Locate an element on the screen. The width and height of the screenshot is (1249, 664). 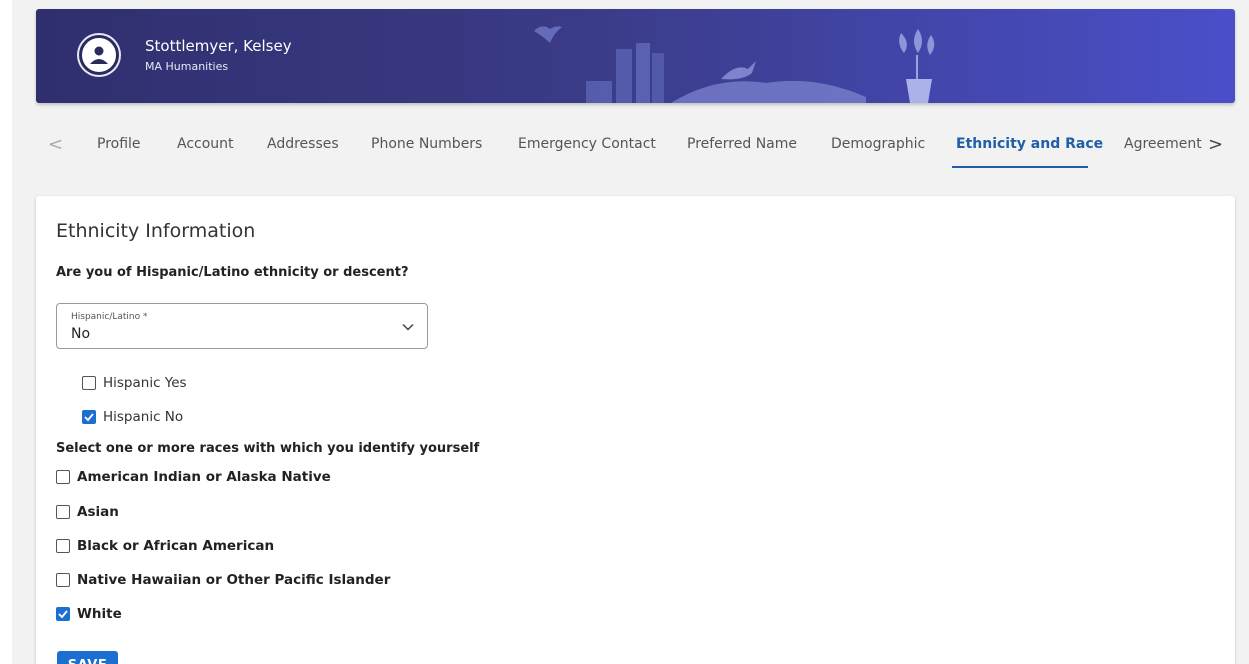
profile-header-banner: Stottlemyer, Kelsey MA Humanities is located at coordinates (635, 56).